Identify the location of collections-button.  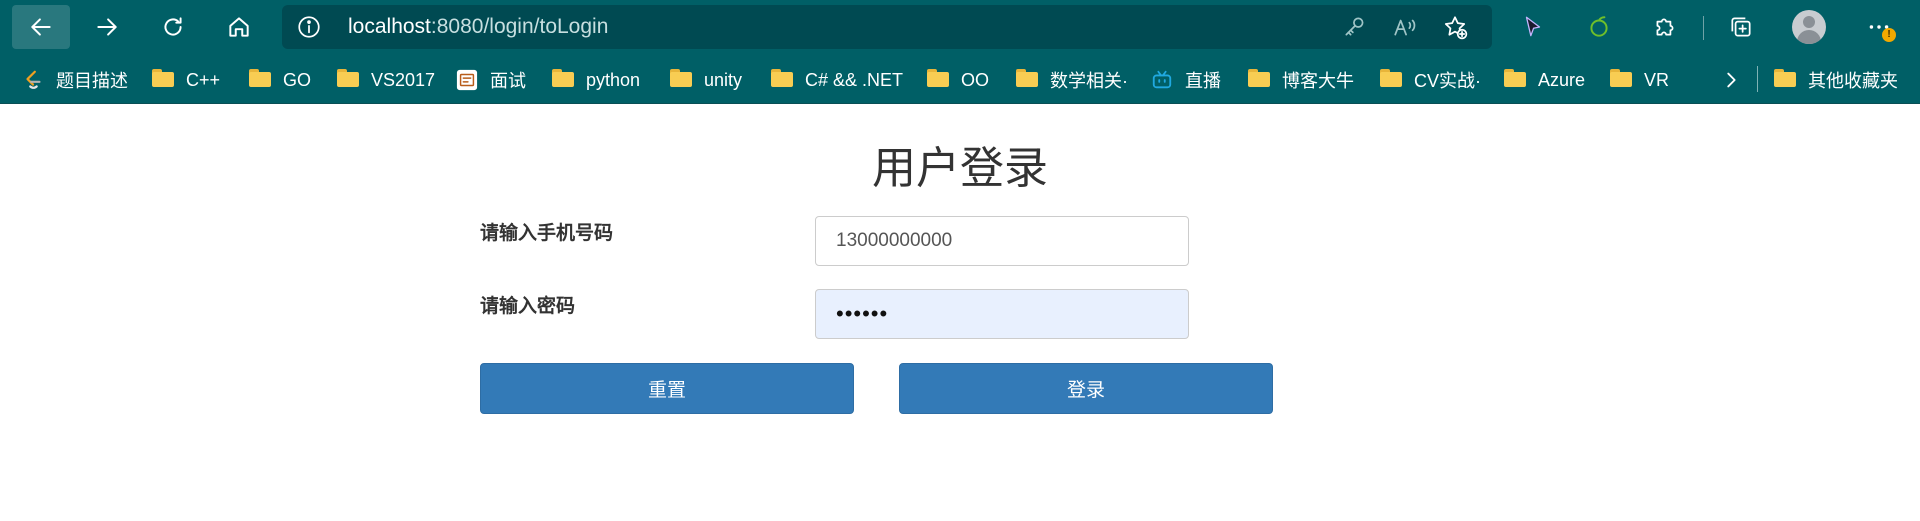
(1741, 27).